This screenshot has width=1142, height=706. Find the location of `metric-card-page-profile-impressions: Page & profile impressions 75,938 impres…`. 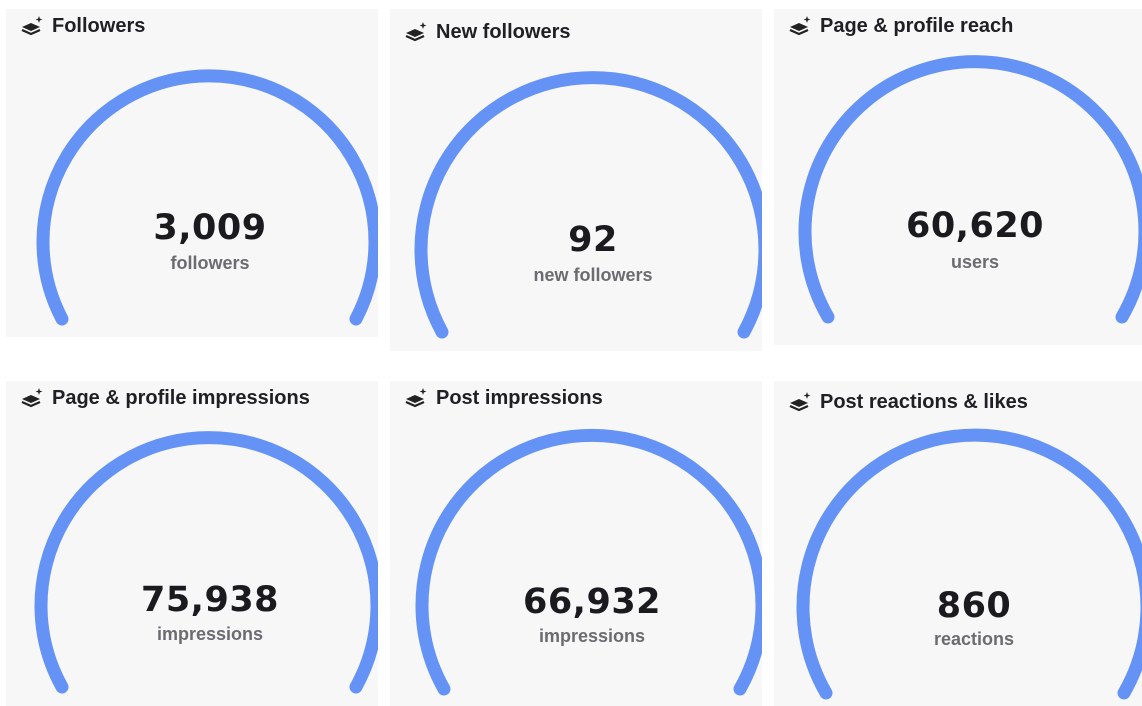

metric-card-page-profile-impressions: Page & profile impressions 75,938 impres… is located at coordinates (192, 543).